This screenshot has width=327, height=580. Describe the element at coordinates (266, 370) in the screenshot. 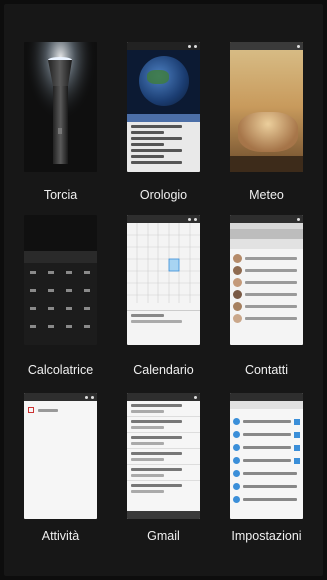

I see `app-label-contacts: Contatti` at that location.